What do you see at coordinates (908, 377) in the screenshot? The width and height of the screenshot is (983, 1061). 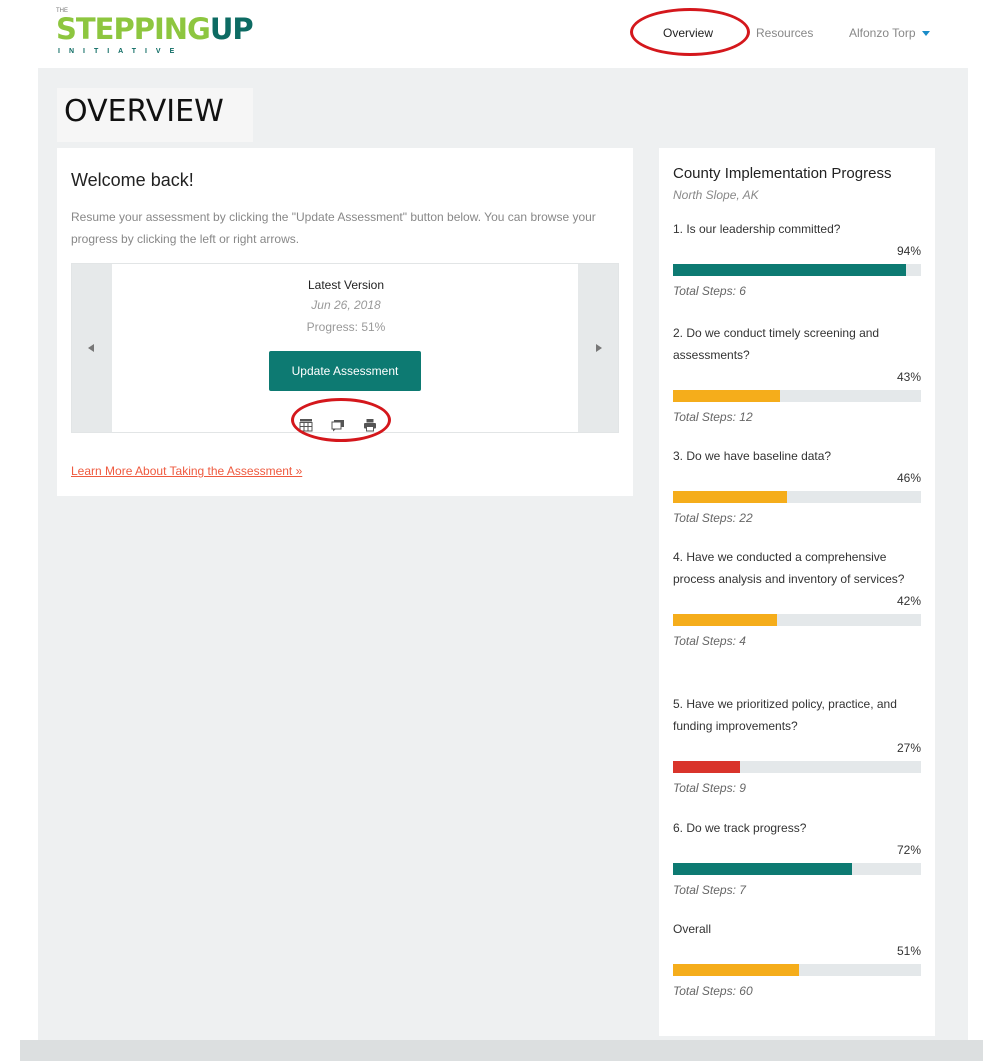 I see `progress-percent: 43%` at bounding box center [908, 377].